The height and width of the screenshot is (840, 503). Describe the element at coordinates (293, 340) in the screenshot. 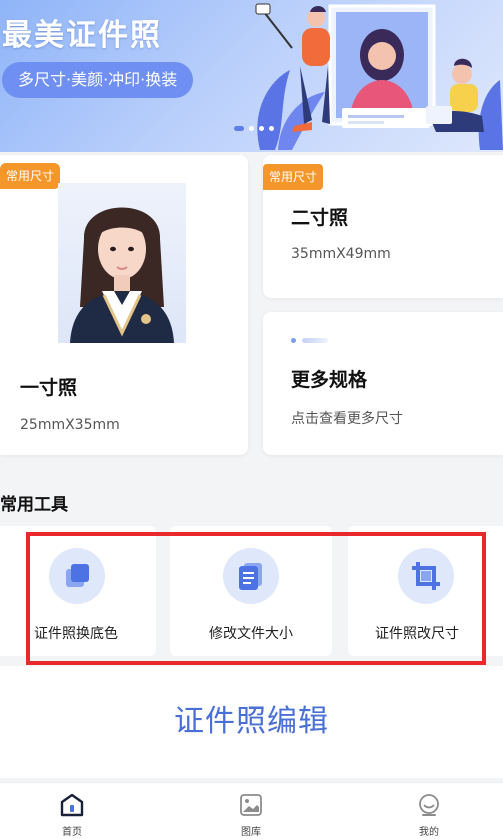

I see `decor-dot` at that location.